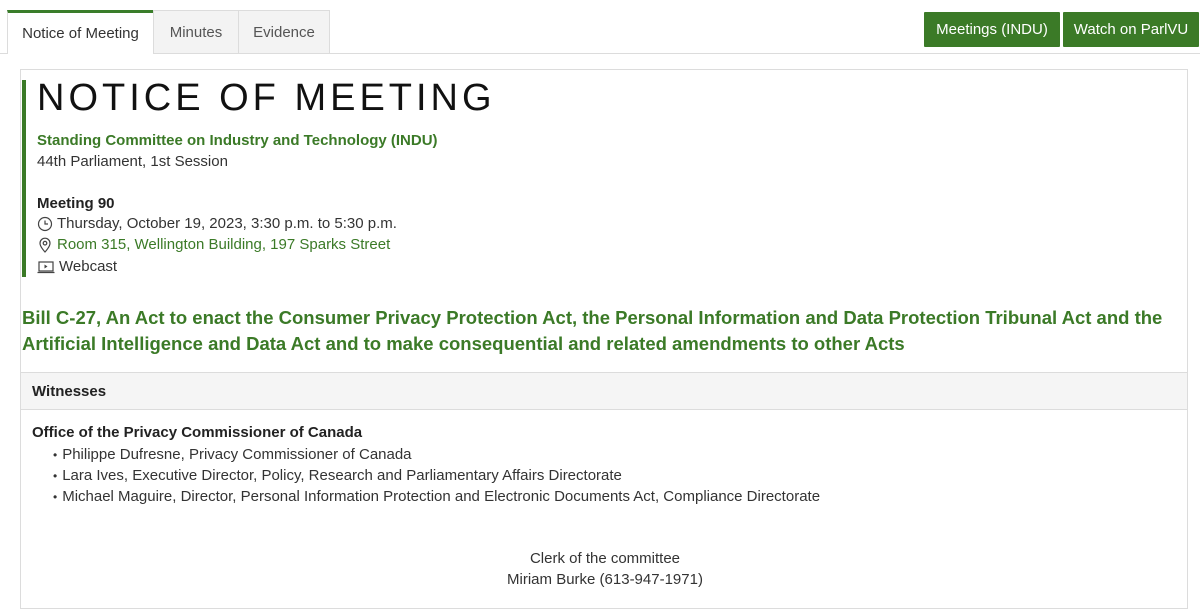 The width and height of the screenshot is (1200, 609). I want to click on accent-bar, so click(24, 178).